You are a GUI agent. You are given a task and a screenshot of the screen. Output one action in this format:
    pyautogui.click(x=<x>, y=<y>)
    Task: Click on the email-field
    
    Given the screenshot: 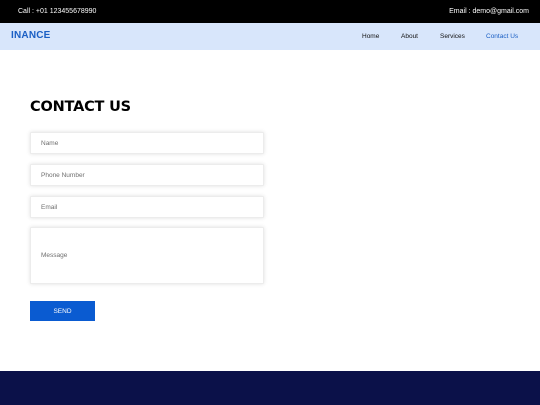 What is the action you would take?
    pyautogui.click(x=147, y=207)
    